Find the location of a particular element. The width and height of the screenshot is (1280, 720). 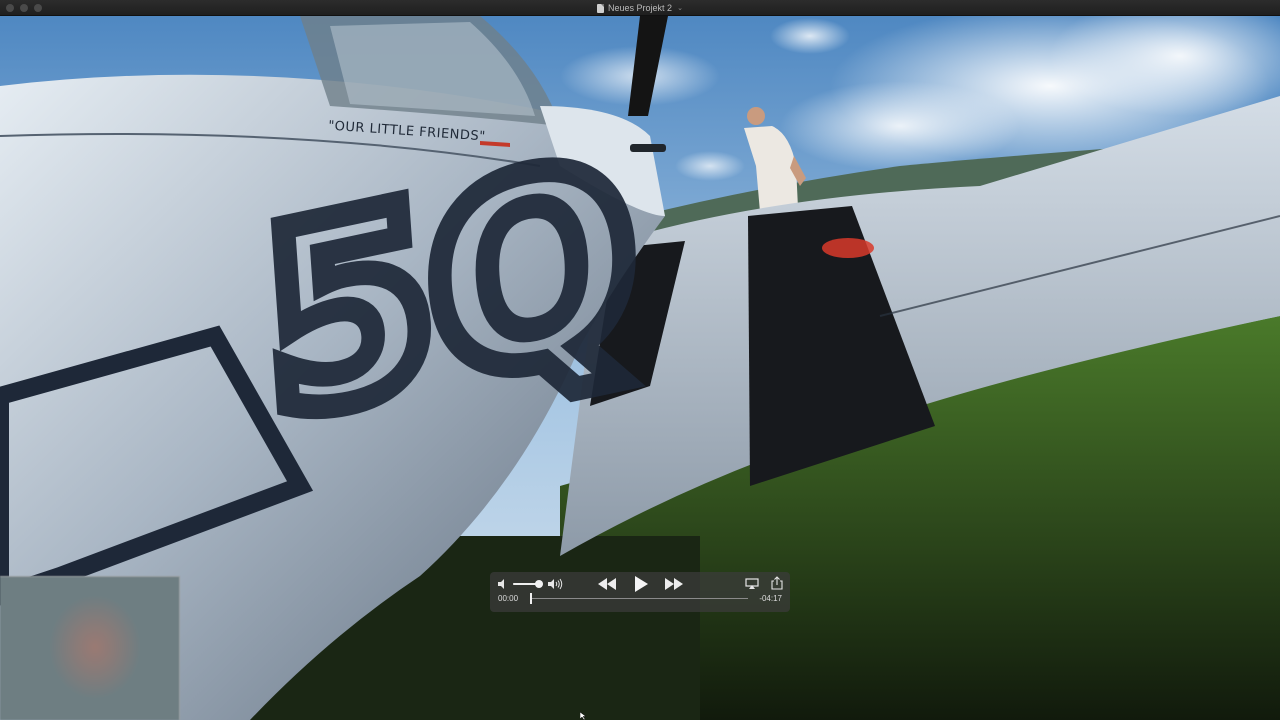

chevron-down-icon: ⌄ is located at coordinates (680, 8).